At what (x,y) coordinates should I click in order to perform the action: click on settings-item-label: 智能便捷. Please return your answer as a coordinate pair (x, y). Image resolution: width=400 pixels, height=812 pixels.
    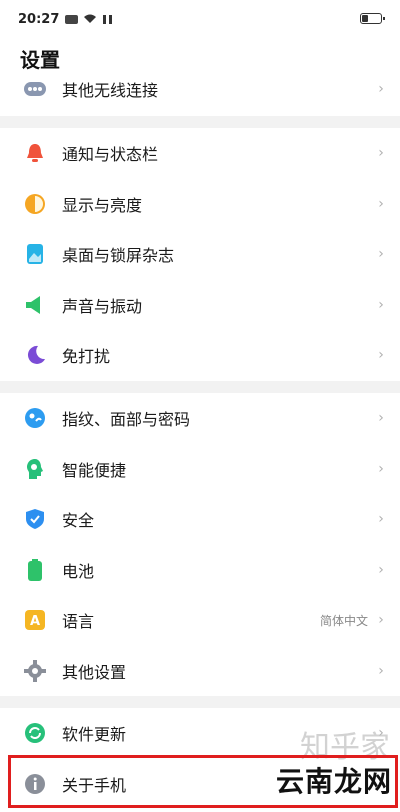
    Looking at the image, I should click on (94, 470).